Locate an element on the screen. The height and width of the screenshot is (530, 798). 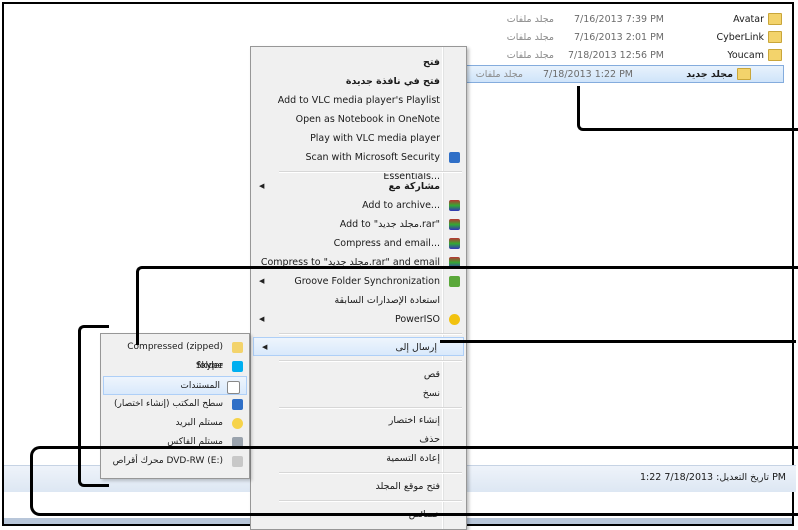
menu-item-add-rar: Add to "مجلد جديد.rar" is located at coordinates (358, 224).